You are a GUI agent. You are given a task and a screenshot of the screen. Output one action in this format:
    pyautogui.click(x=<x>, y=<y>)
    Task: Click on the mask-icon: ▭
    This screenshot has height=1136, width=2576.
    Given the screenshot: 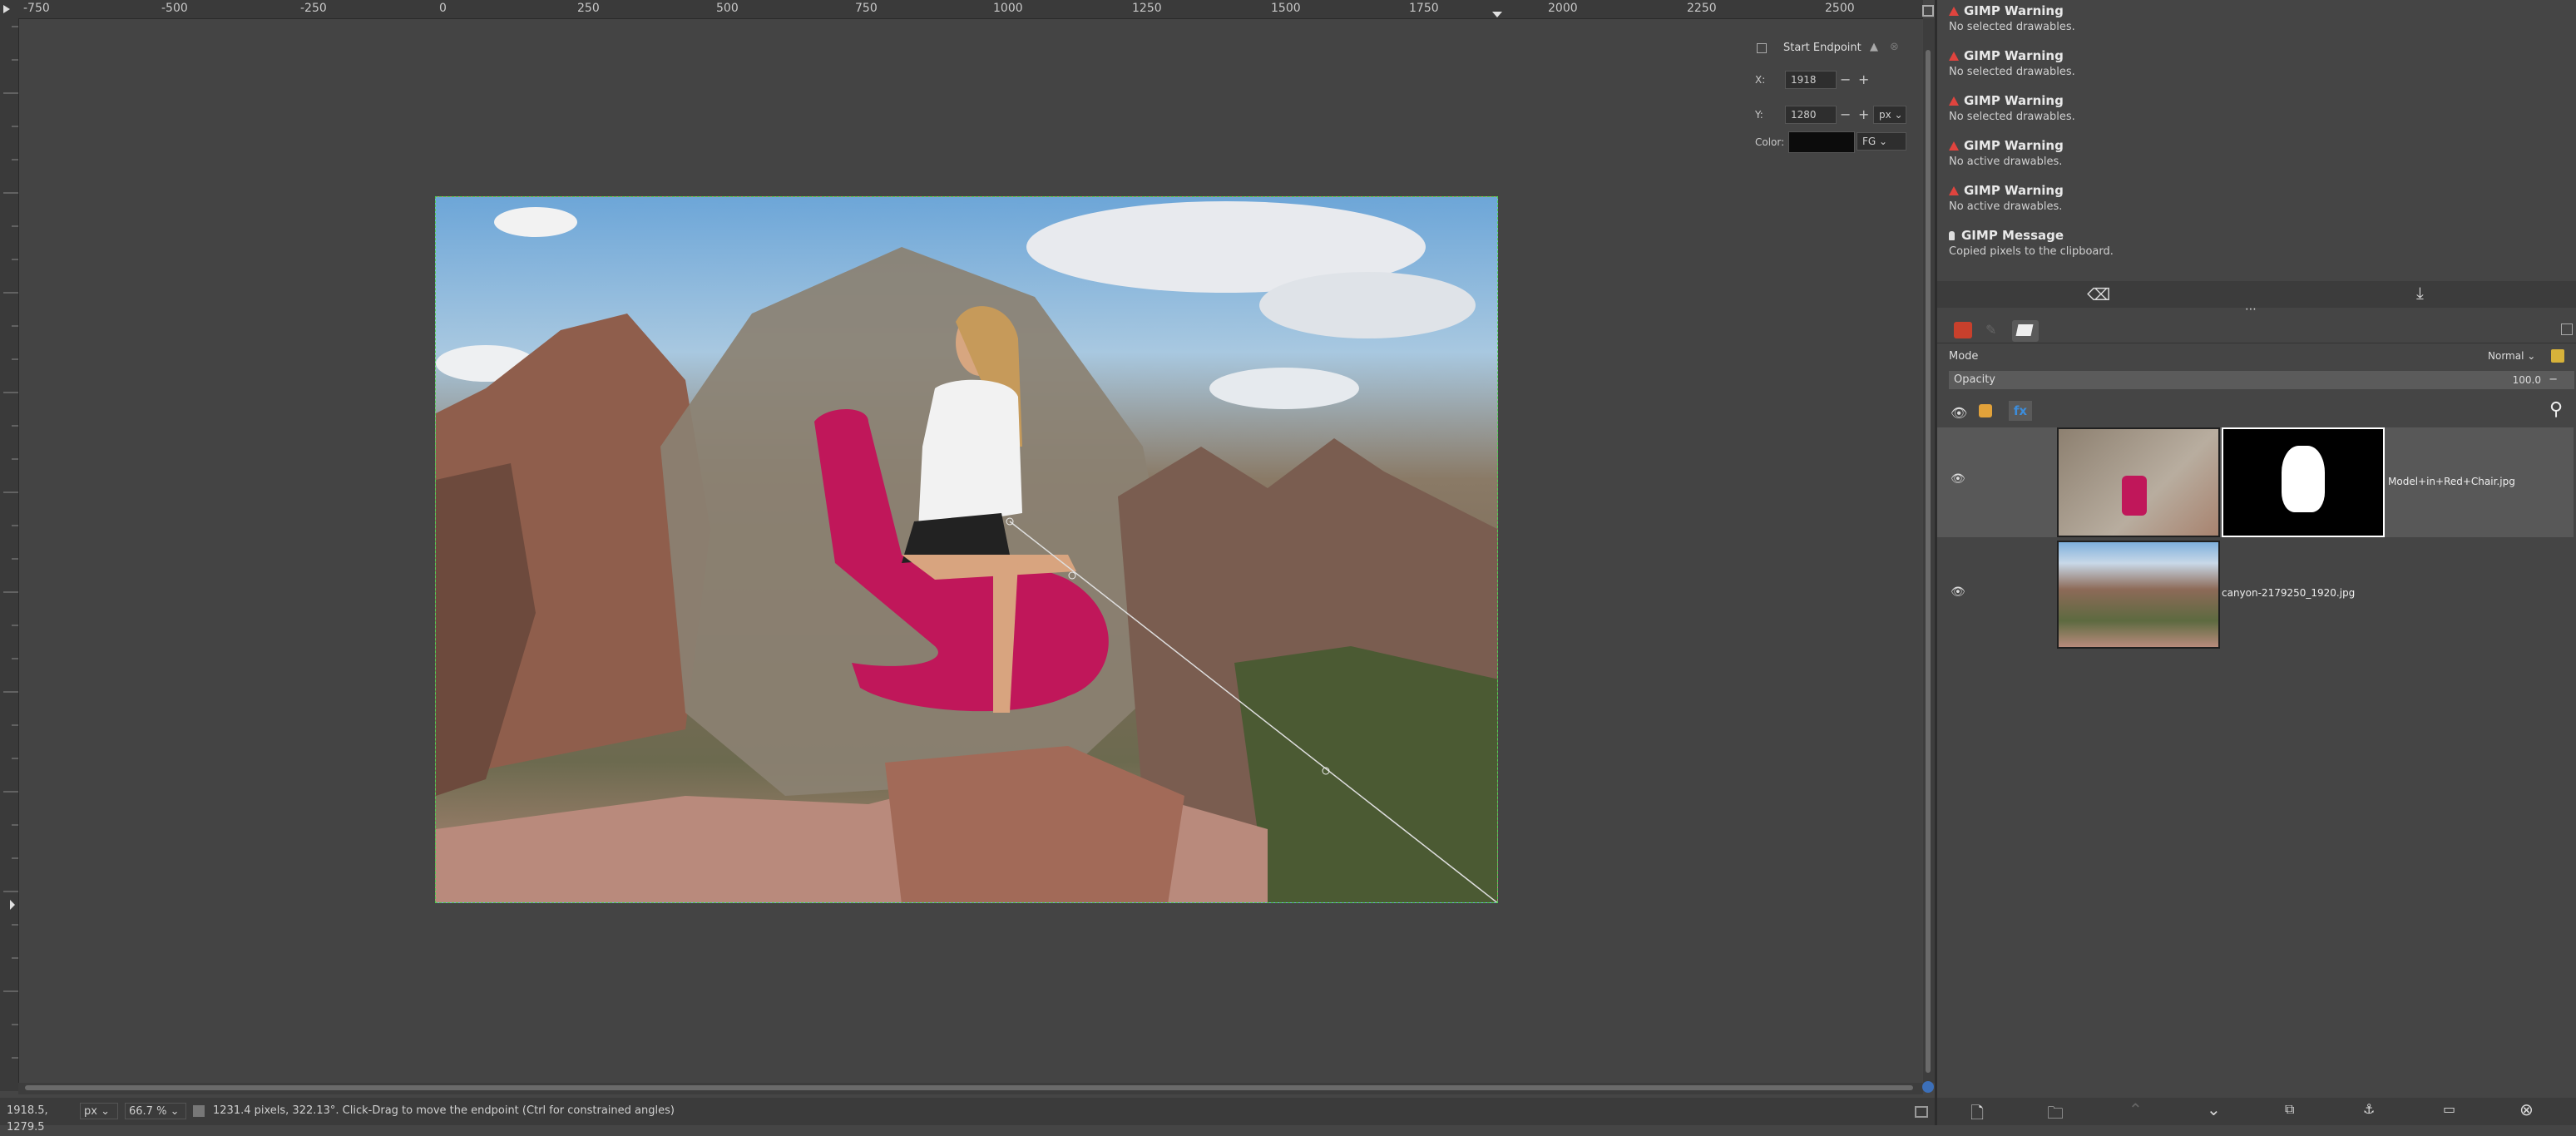 What is the action you would take?
    pyautogui.click(x=2449, y=1109)
    